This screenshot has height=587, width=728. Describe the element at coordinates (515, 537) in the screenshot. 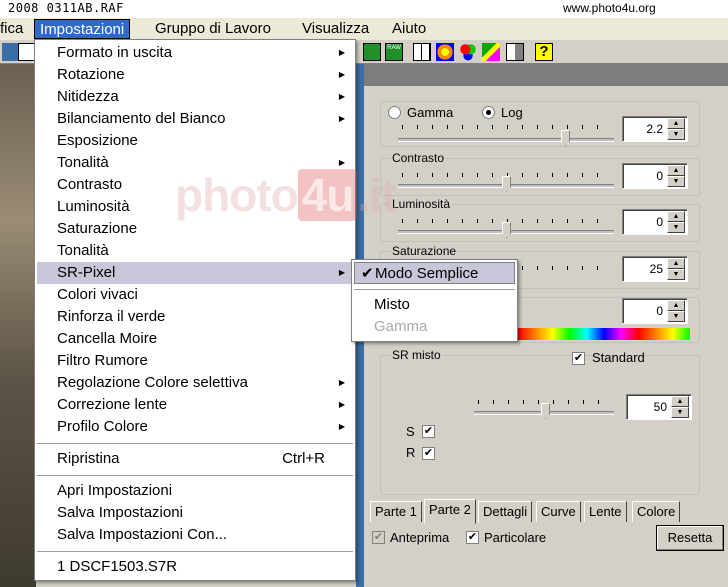

I see `detail-label: Particolare` at that location.